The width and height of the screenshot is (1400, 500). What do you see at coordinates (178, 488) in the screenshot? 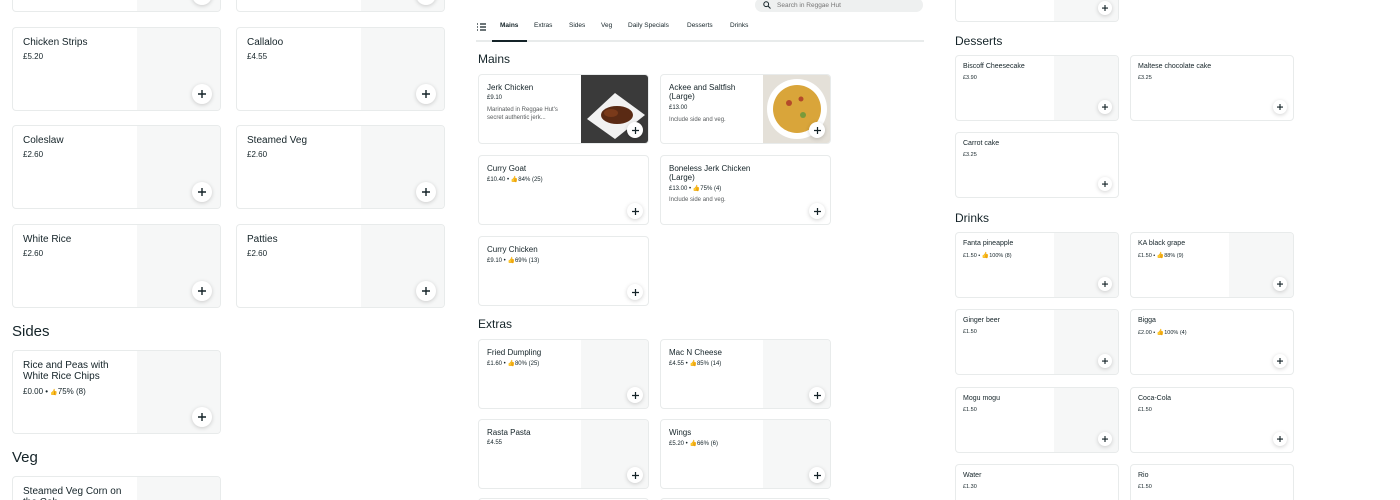
I see `item-image-placeholder` at bounding box center [178, 488].